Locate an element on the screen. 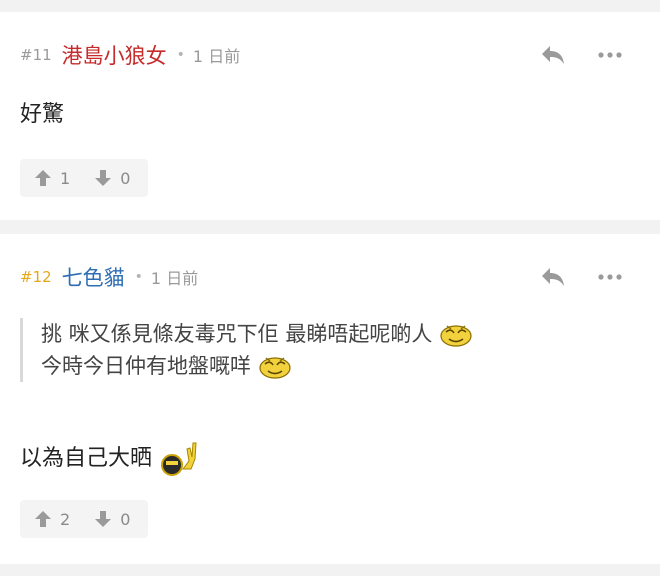 This screenshot has height=576, width=660. vote-bar: 2 0 is located at coordinates (84, 519).